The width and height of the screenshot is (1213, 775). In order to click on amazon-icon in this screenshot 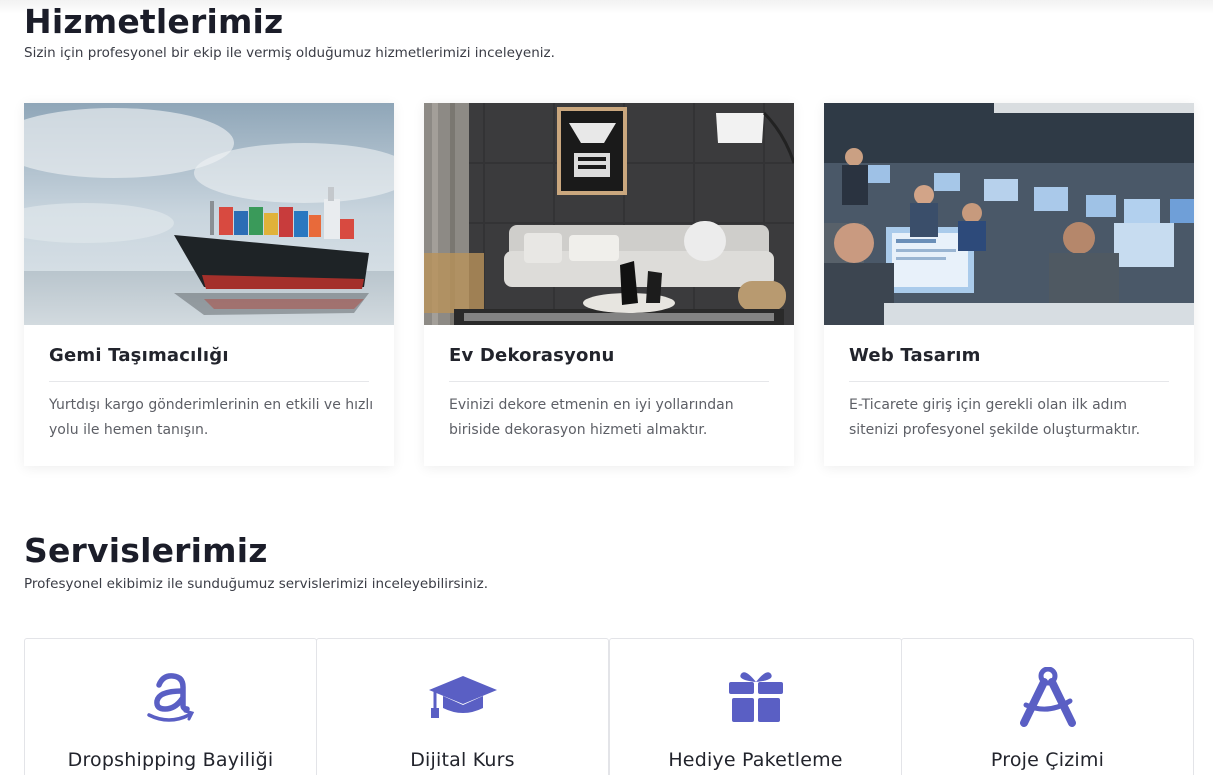, I will do `click(171, 697)`.